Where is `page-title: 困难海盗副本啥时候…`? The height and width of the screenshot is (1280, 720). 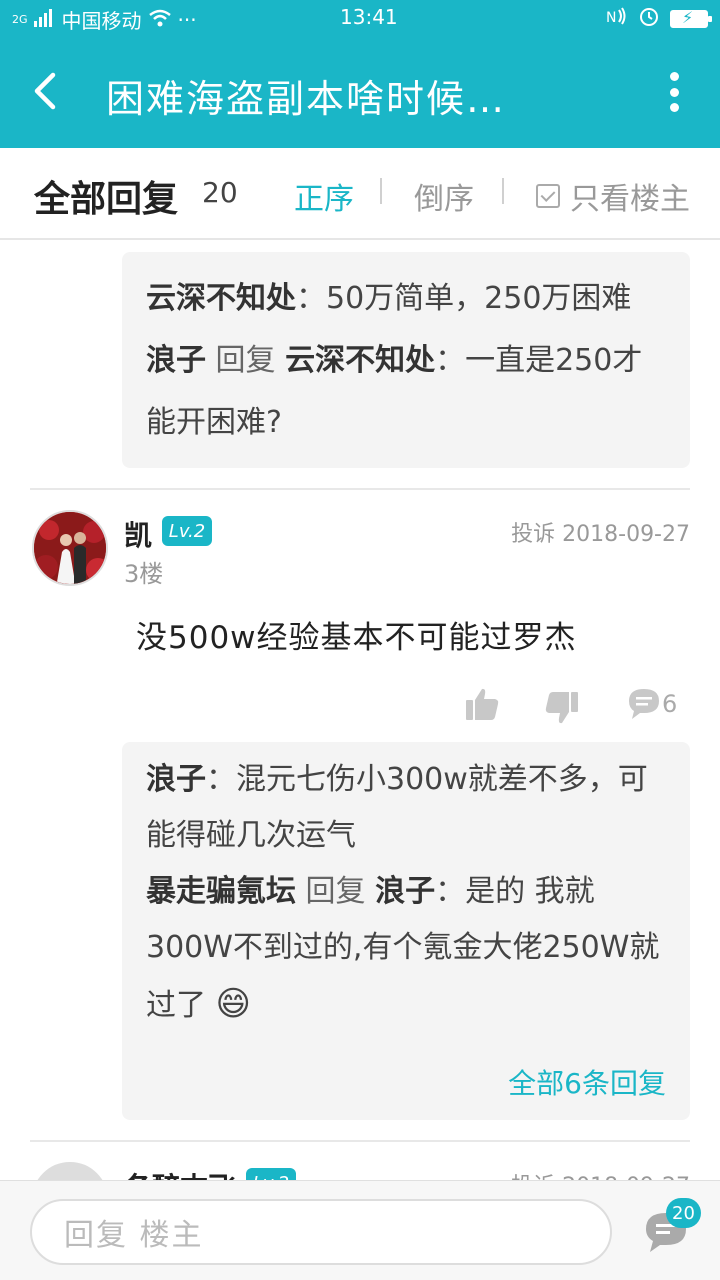 page-title: 困难海盗副本啥时候… is located at coordinates (306, 99).